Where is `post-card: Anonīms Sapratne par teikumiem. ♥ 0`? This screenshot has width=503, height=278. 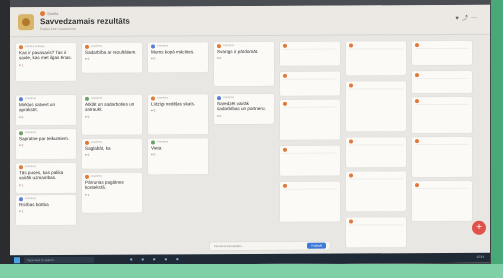
post-card: Anonīms Sapratne par teikumiem. ♥ 0 is located at coordinates (46, 144).